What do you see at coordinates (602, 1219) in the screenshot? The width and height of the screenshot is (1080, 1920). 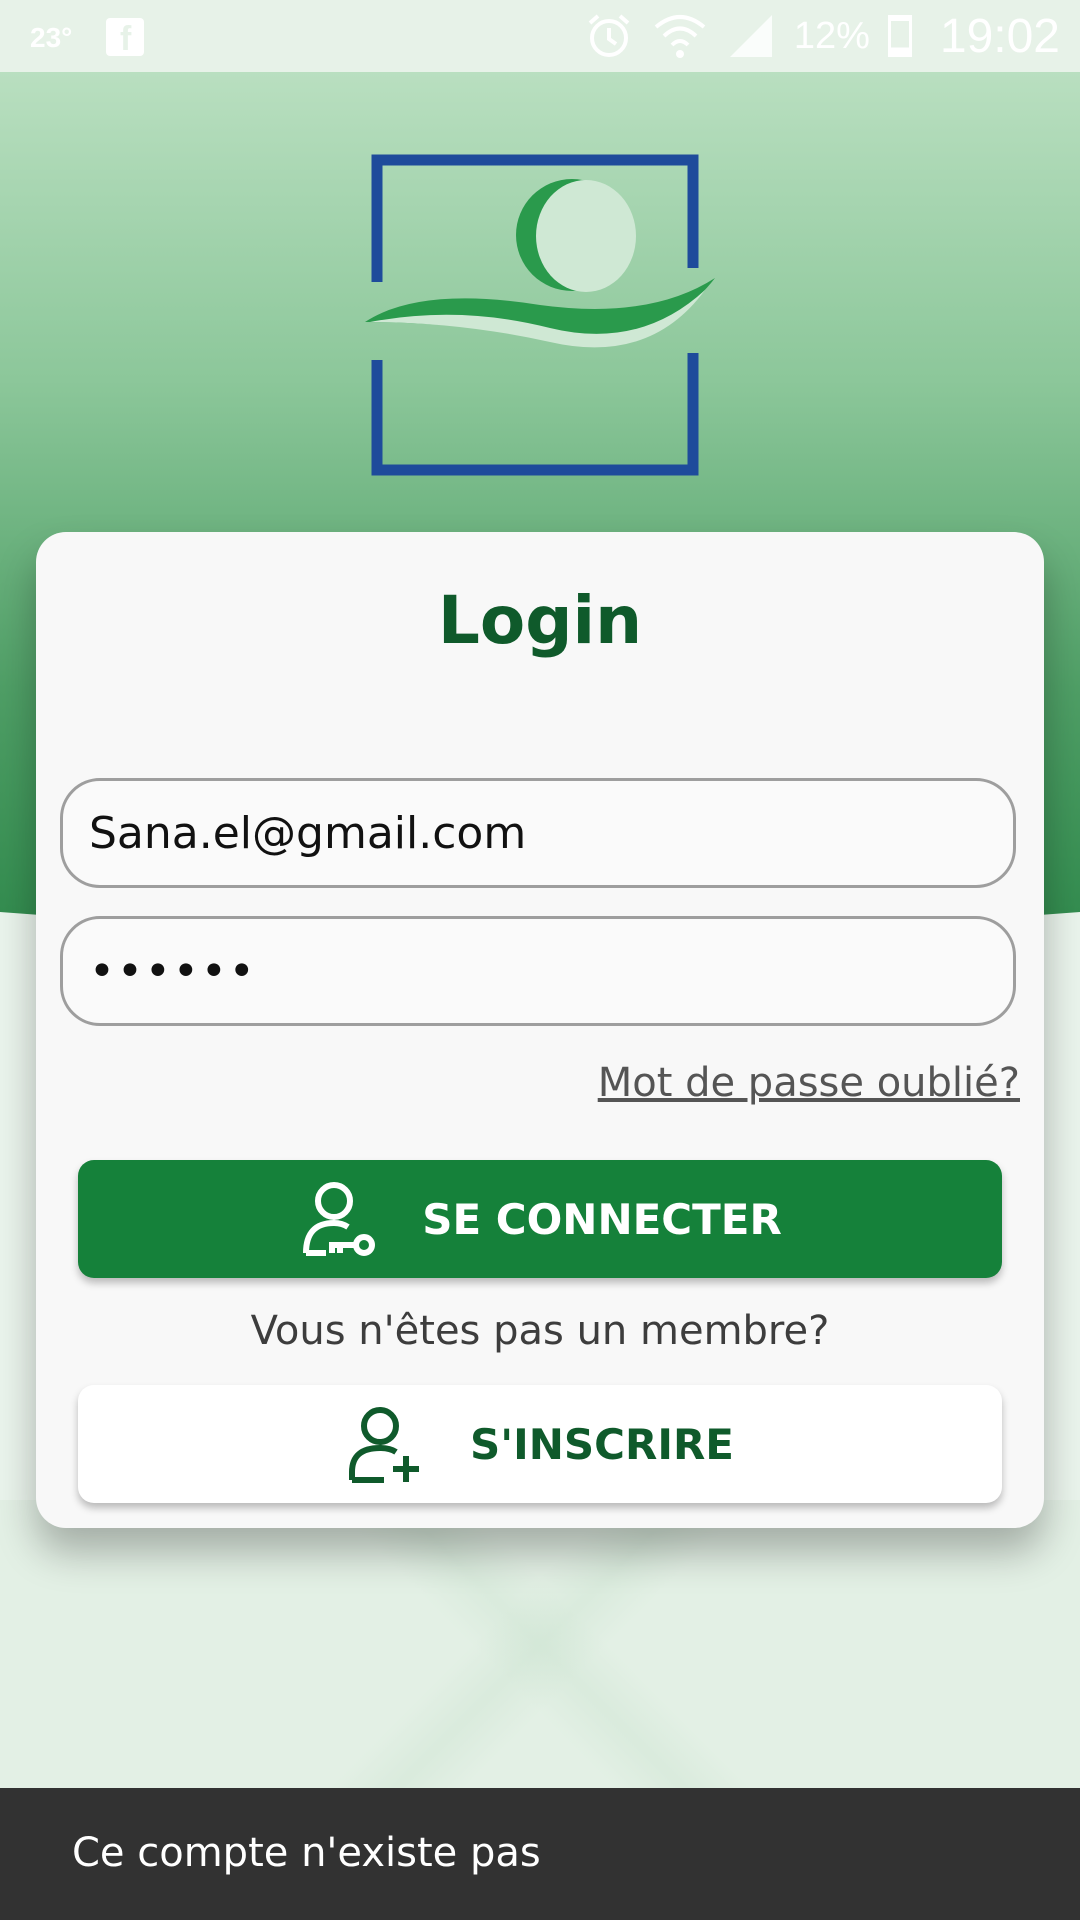 I see `login-button-label: SE CONNECTER` at bounding box center [602, 1219].